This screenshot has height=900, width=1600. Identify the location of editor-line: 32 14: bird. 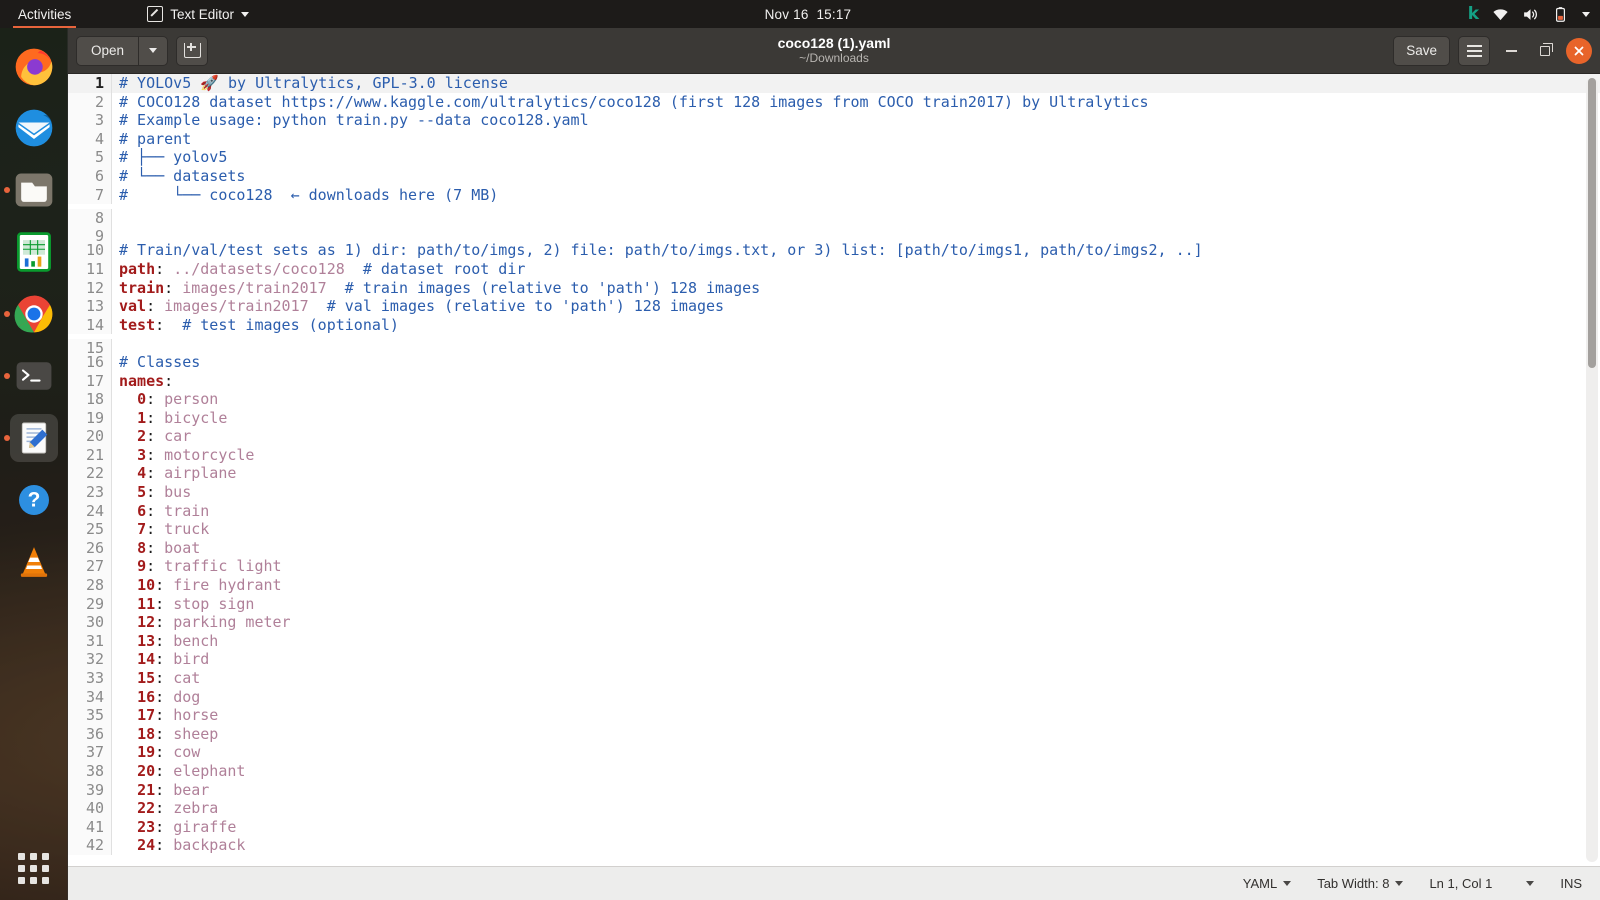
(834, 659).